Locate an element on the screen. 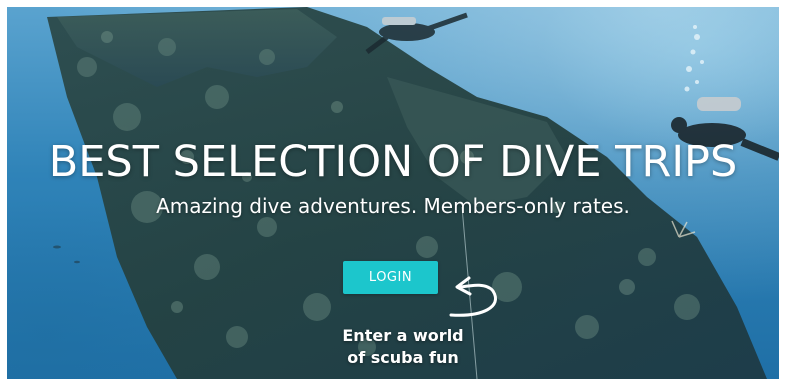 Image resolution: width=786 pixels, height=384 pixels. callout-text: Enter a world of scuba fun is located at coordinates (403, 347).